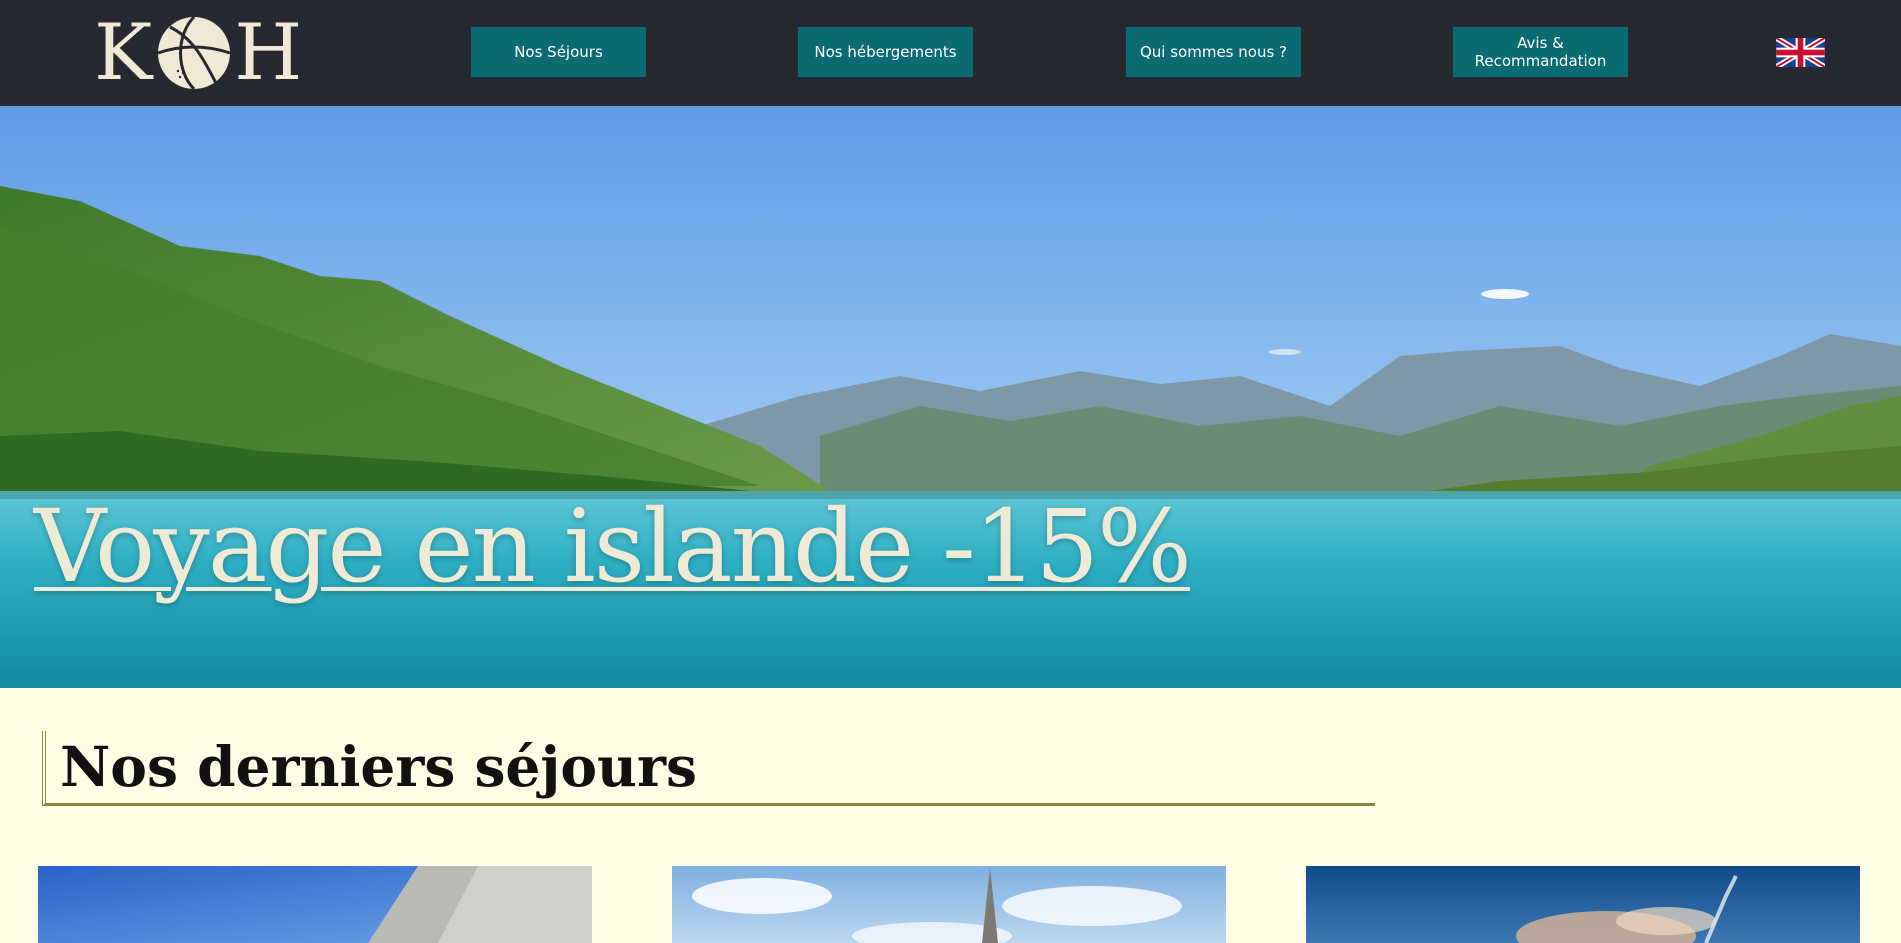  Describe the element at coordinates (1800, 52) in the screenshot. I see `uk-flag-icon` at that location.